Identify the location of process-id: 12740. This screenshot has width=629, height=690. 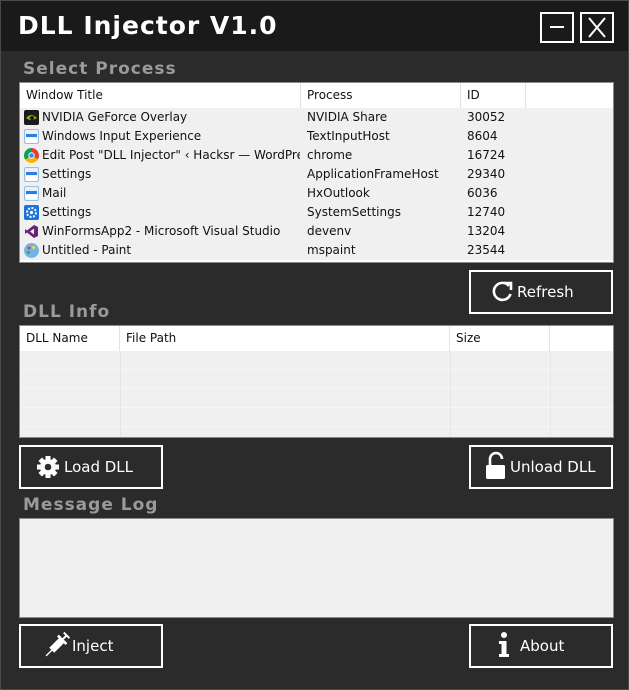
(486, 212).